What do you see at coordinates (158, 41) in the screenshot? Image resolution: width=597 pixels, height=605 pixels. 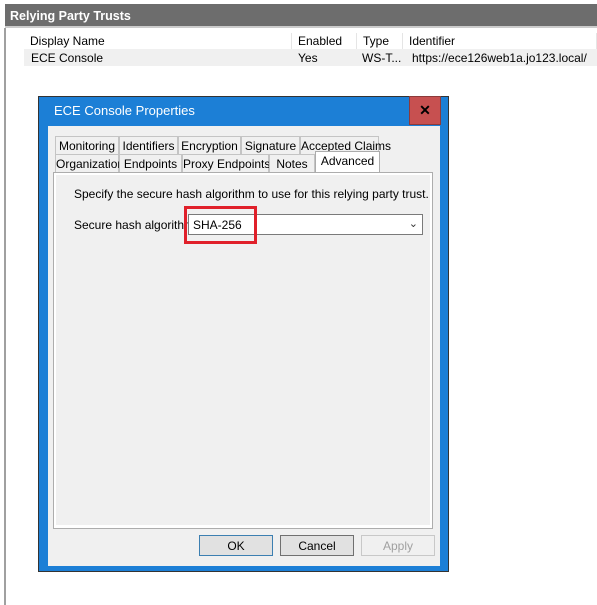 I see `column-header-display-name: Display Name` at bounding box center [158, 41].